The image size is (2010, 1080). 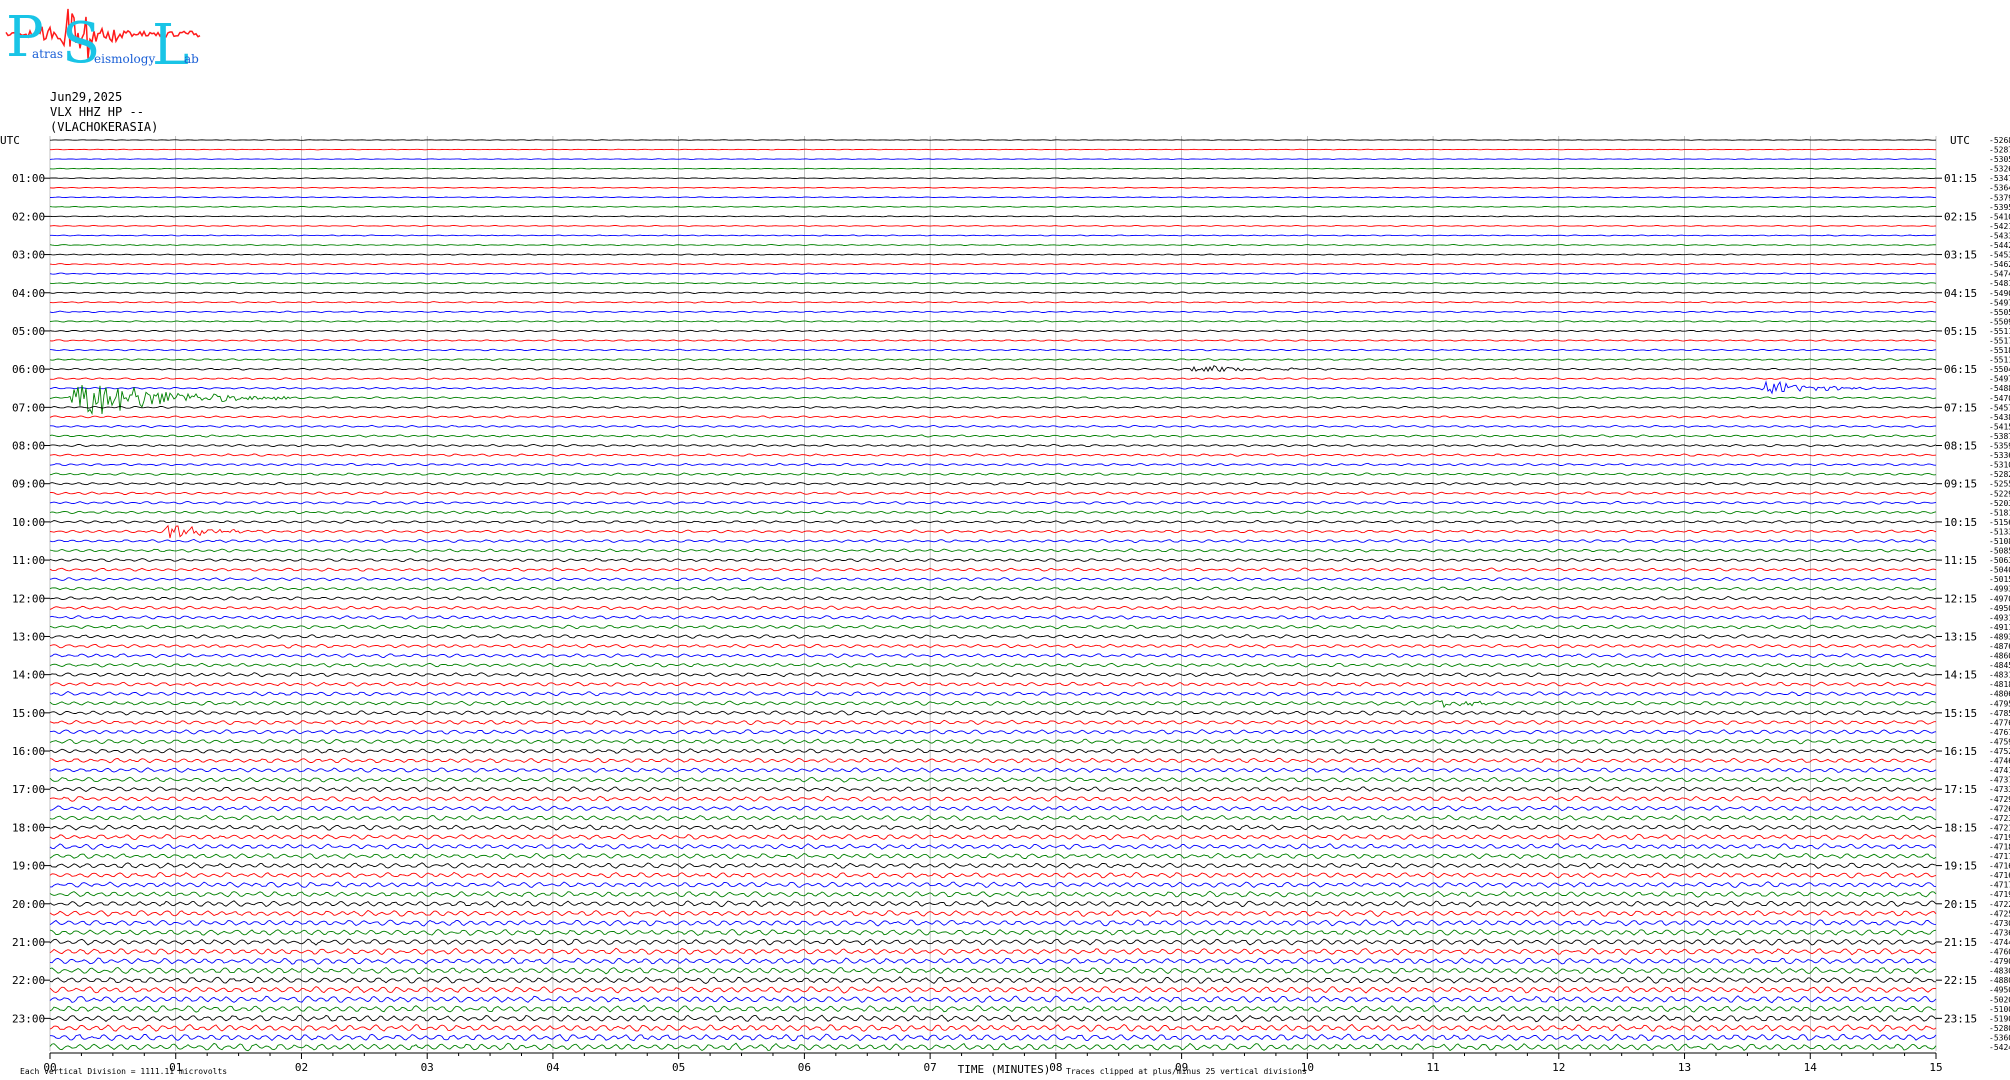 What do you see at coordinates (1999, 589) in the screenshot?
I see `right-offset-value: -4993` at bounding box center [1999, 589].